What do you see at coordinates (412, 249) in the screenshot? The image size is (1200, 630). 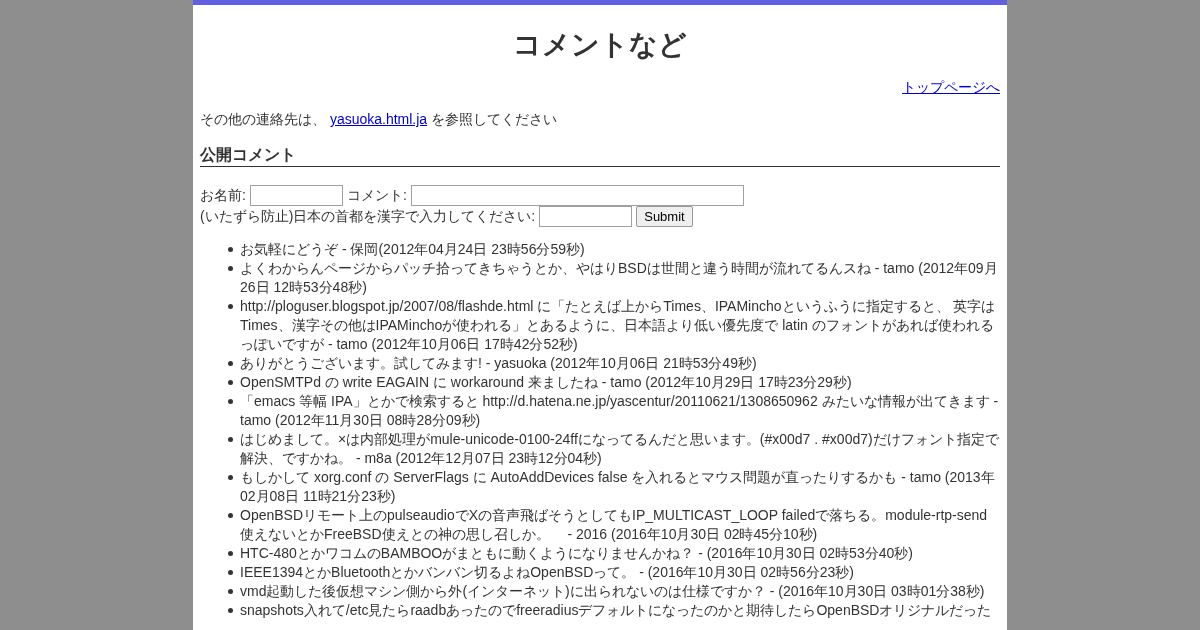 I see `comment-text: お気軽にどうぞ - 保岡(2012年04月24日 23時56分59秒)` at bounding box center [412, 249].